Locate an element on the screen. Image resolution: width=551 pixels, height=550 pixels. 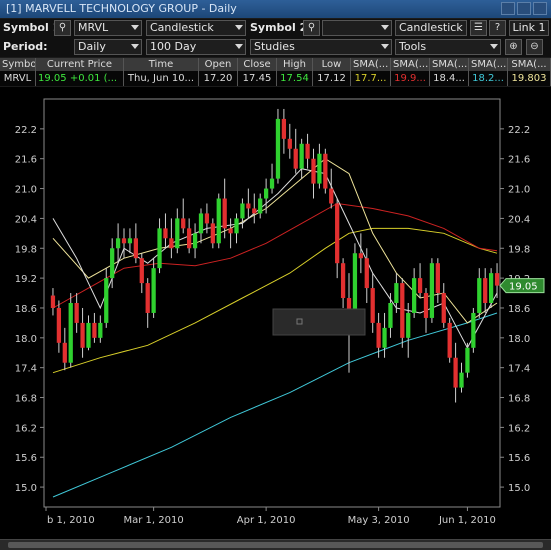
close-icon is located at coordinates (540, 8).